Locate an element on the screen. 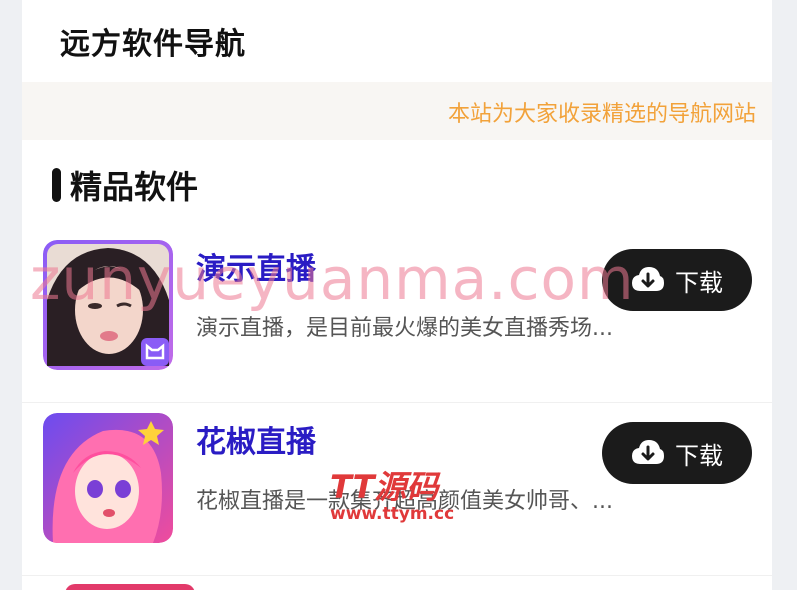 This screenshot has height=590, width=797. site-title: 远方软件导航 is located at coordinates (153, 41).